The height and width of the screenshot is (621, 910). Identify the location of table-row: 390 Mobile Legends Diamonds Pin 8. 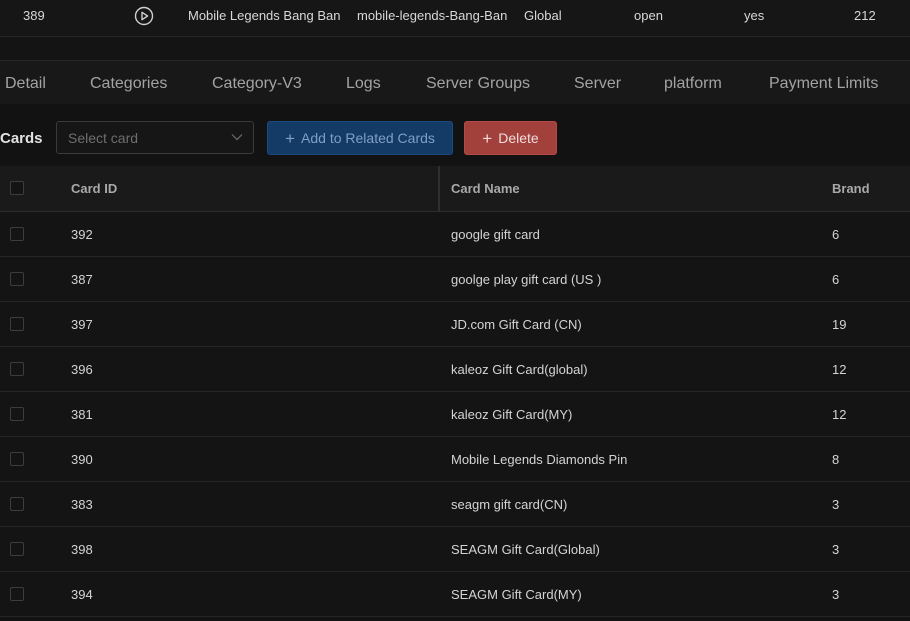
(455, 459).